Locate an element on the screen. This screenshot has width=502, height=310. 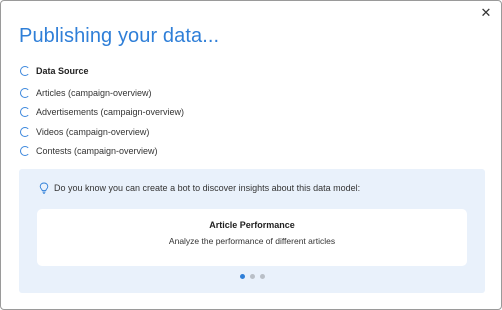
step-videos: Videos (campaign-overview) is located at coordinates (84, 132).